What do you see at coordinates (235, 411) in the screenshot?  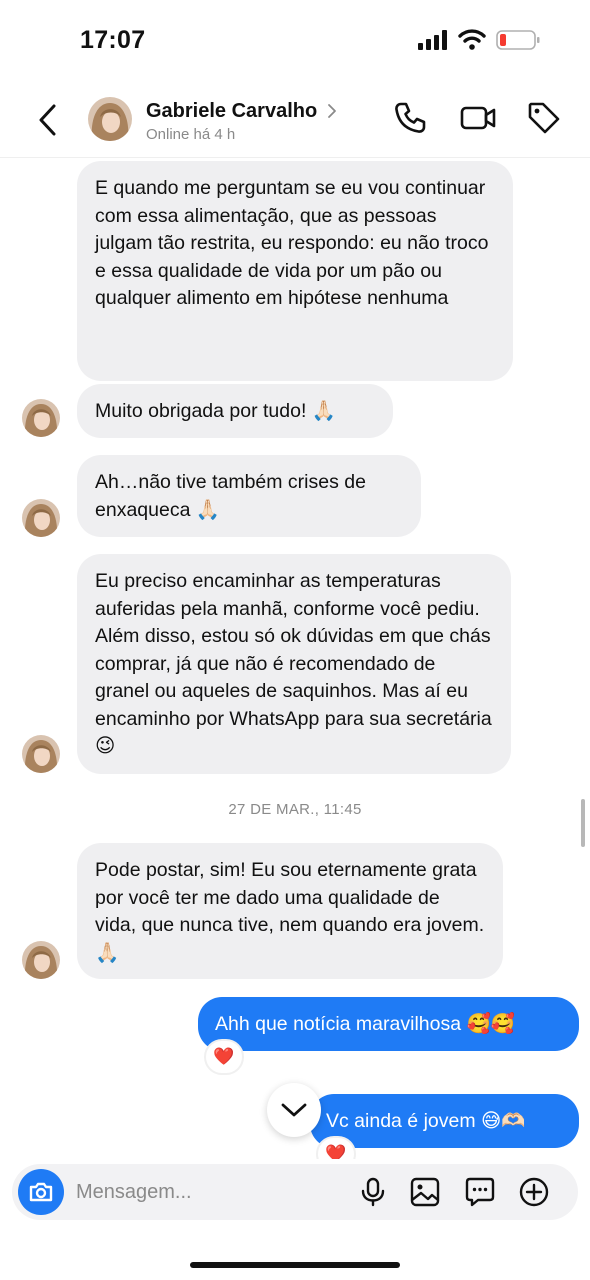 I see `message-bubble-incoming: Muito obrigada por tudo! 🙏🏻` at bounding box center [235, 411].